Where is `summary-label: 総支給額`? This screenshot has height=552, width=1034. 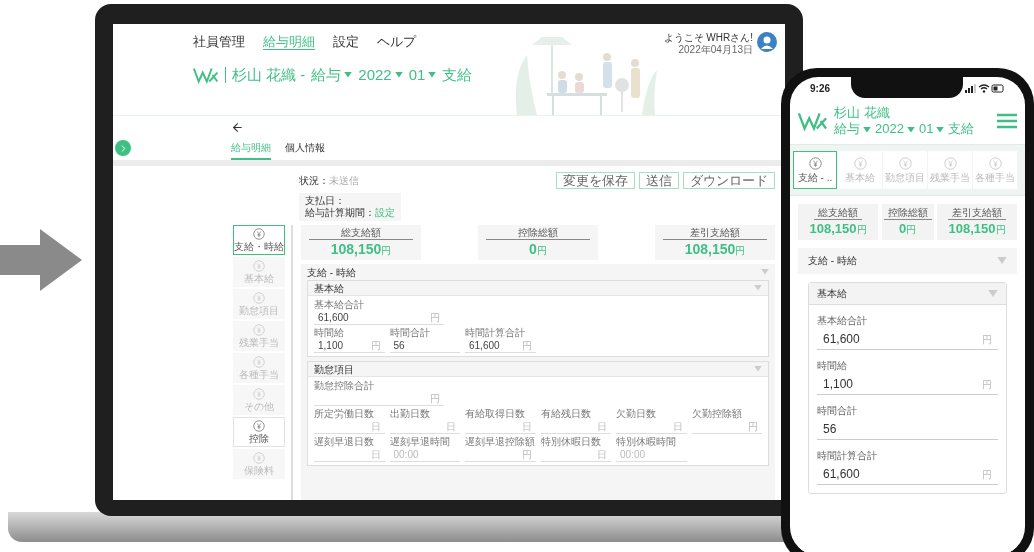 summary-label: 総支給額 is located at coordinates (361, 233).